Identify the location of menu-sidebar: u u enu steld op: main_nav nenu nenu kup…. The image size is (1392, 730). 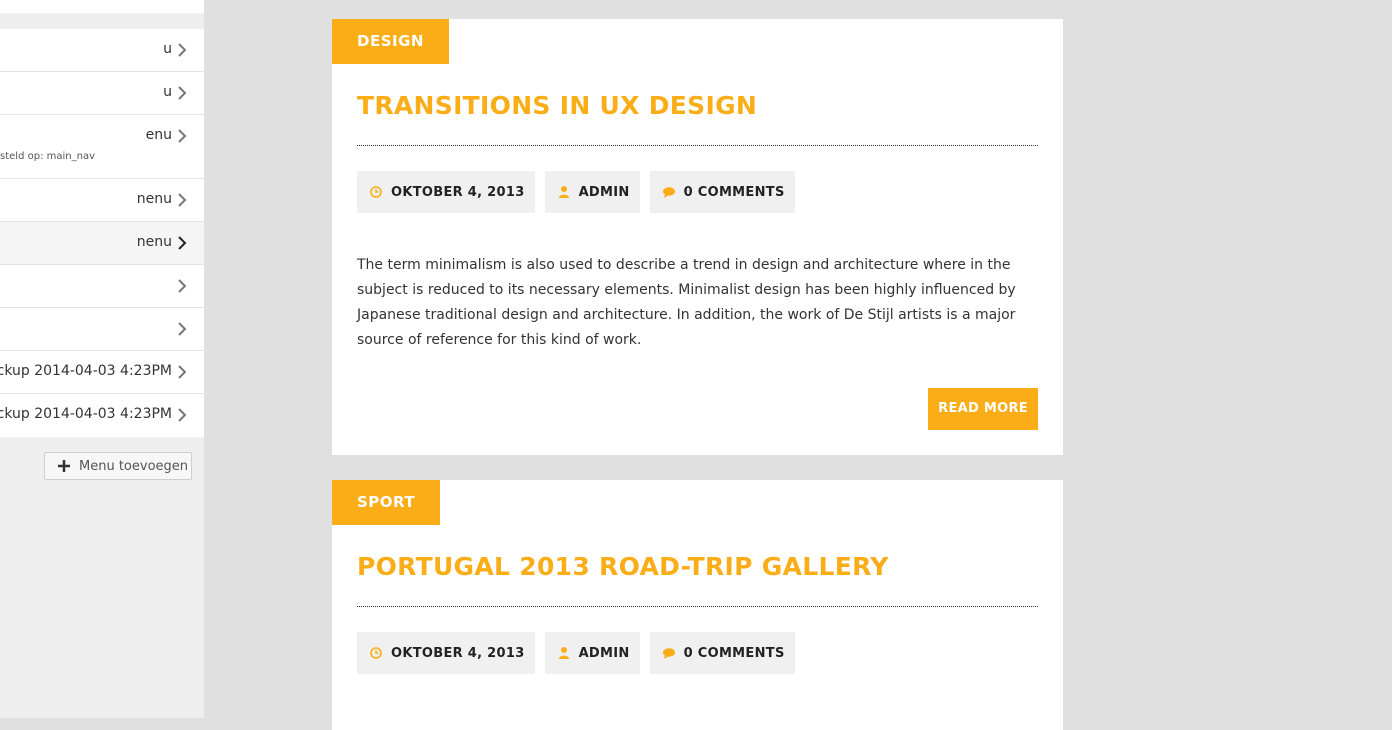
(102, 359).